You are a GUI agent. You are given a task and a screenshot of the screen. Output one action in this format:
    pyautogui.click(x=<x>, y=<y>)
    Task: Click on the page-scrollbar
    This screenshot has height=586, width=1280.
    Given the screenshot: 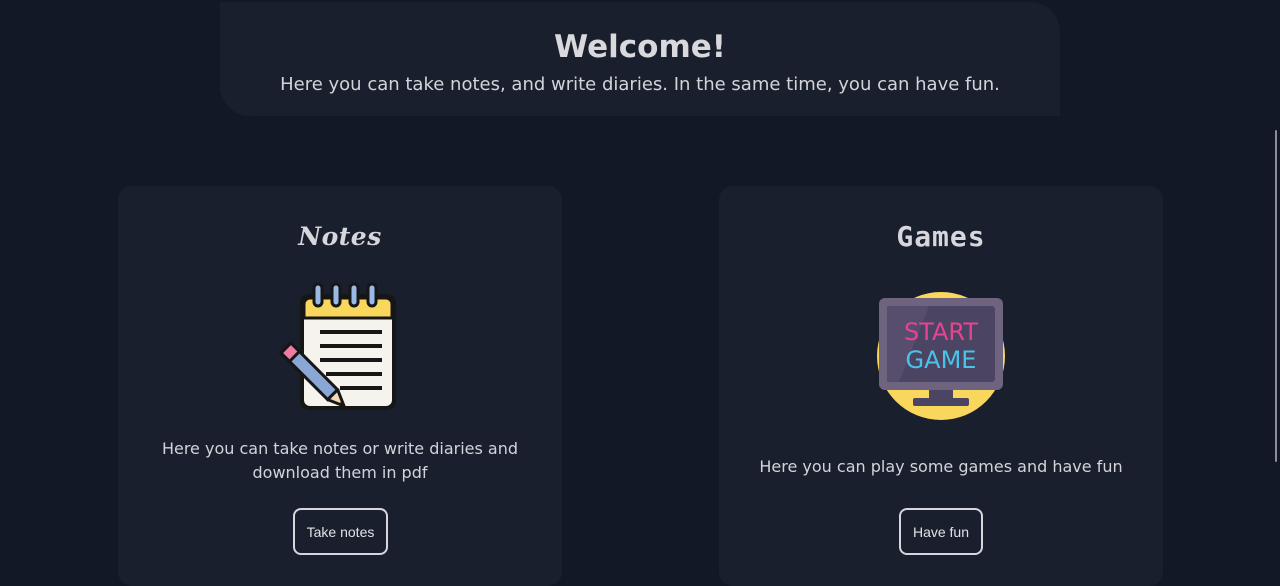 What is the action you would take?
    pyautogui.click(x=1276, y=293)
    